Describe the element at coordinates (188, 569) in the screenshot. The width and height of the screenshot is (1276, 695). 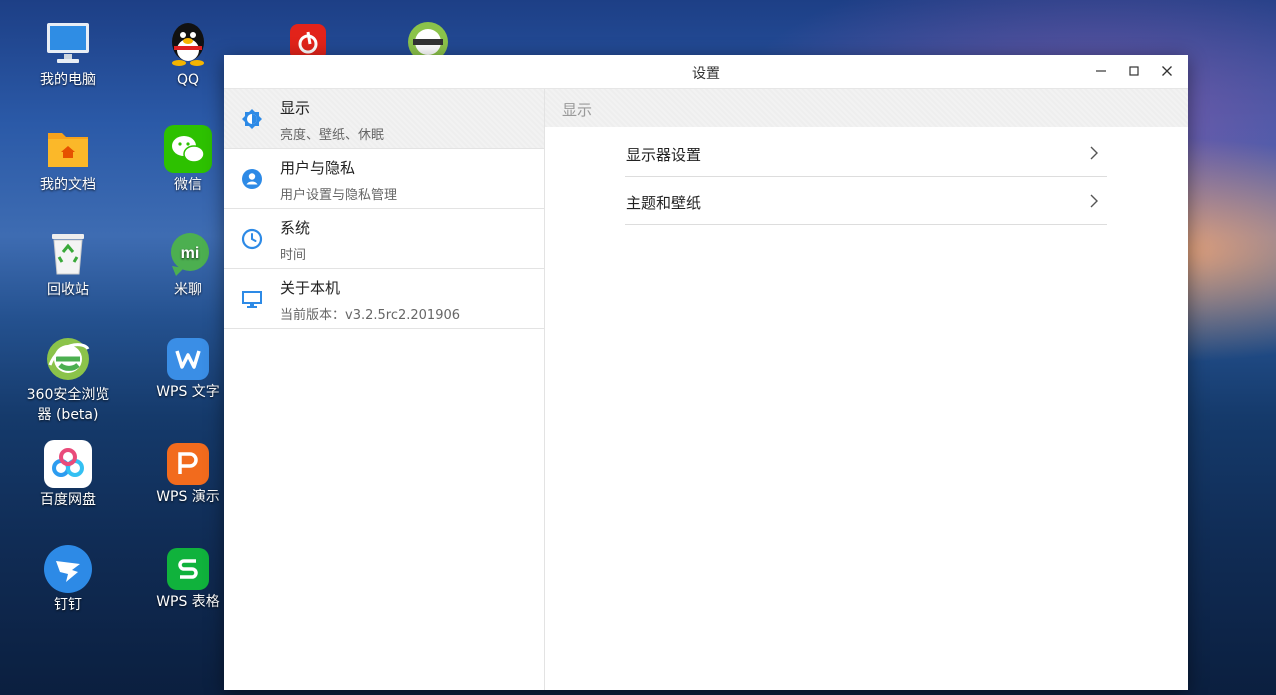
I see `wps-spreadsheet-icon` at that location.